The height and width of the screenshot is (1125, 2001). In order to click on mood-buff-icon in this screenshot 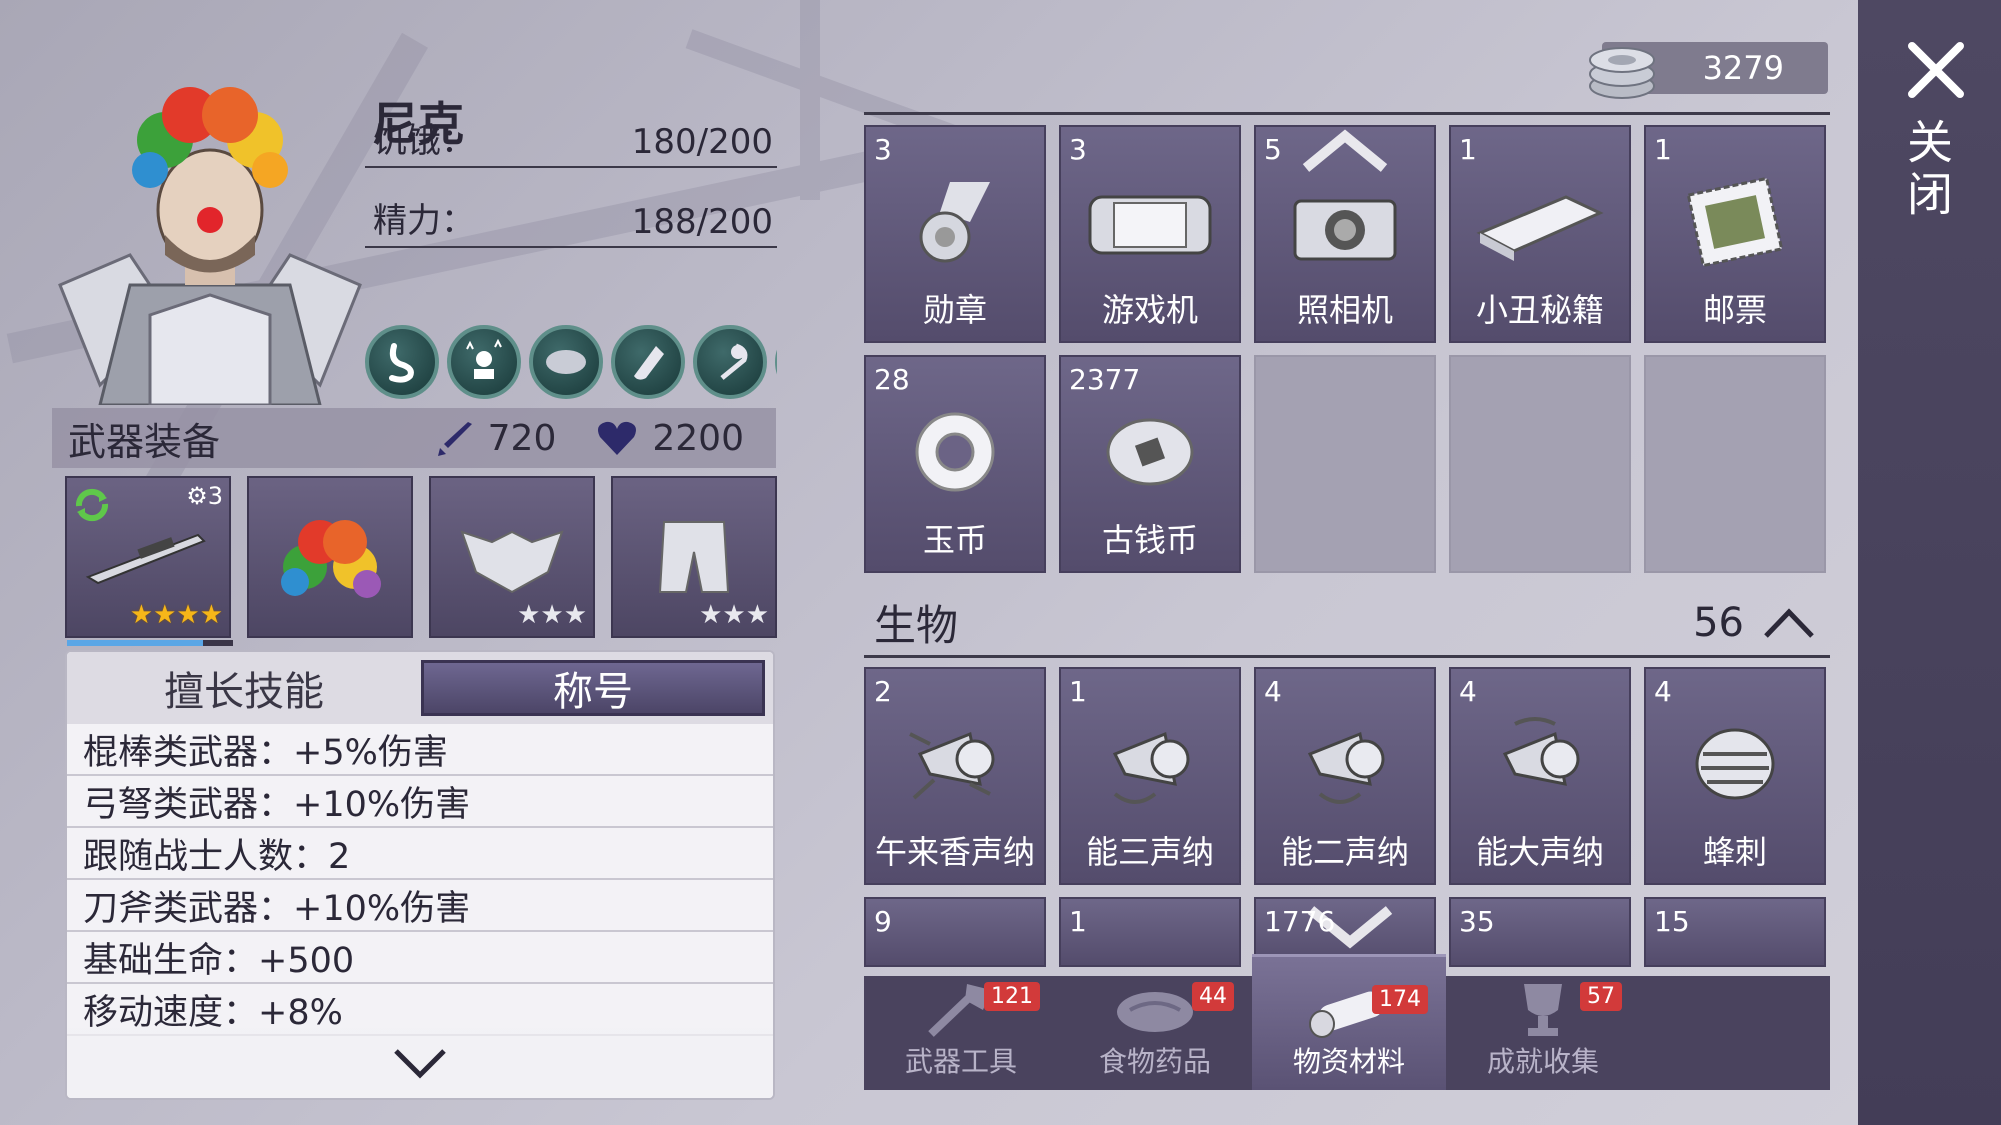, I will do `click(484, 362)`.